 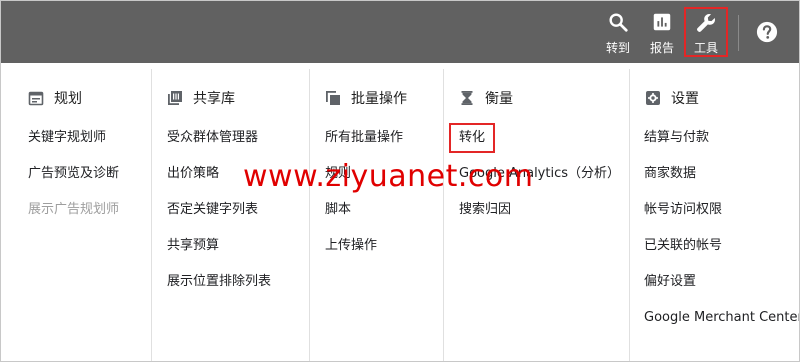 What do you see at coordinates (685, 99) in the screenshot?
I see `column-title: 设置` at bounding box center [685, 99].